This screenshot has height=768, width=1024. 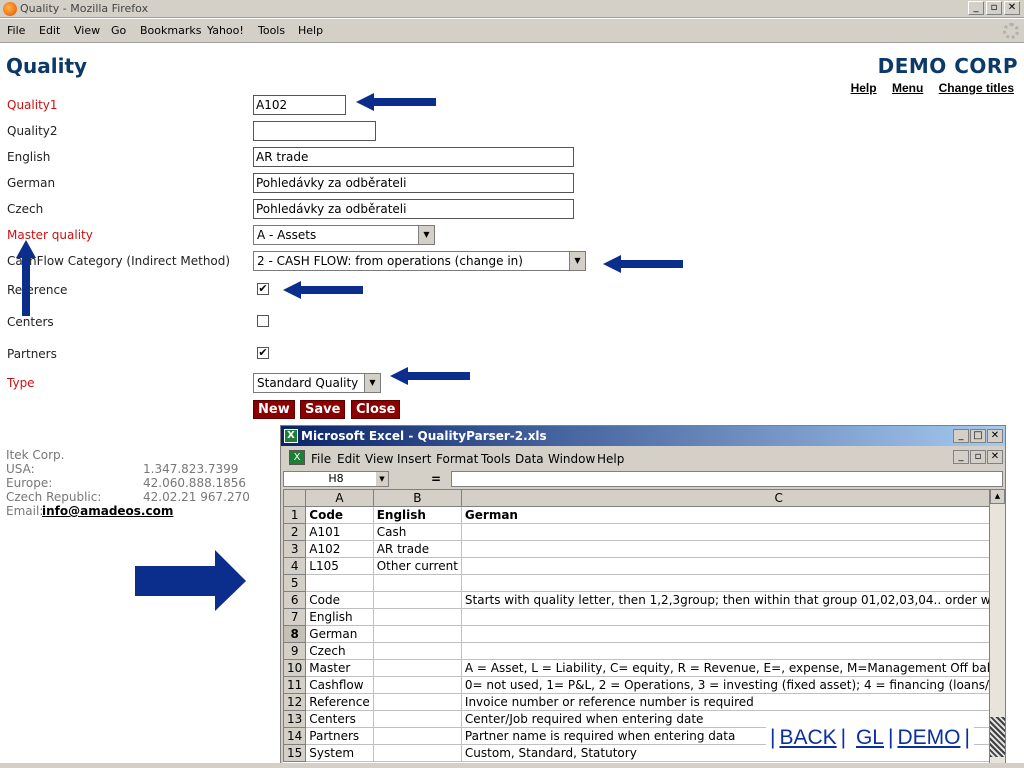 What do you see at coordinates (724, 617) in the screenshot?
I see `cell-c7` at bounding box center [724, 617].